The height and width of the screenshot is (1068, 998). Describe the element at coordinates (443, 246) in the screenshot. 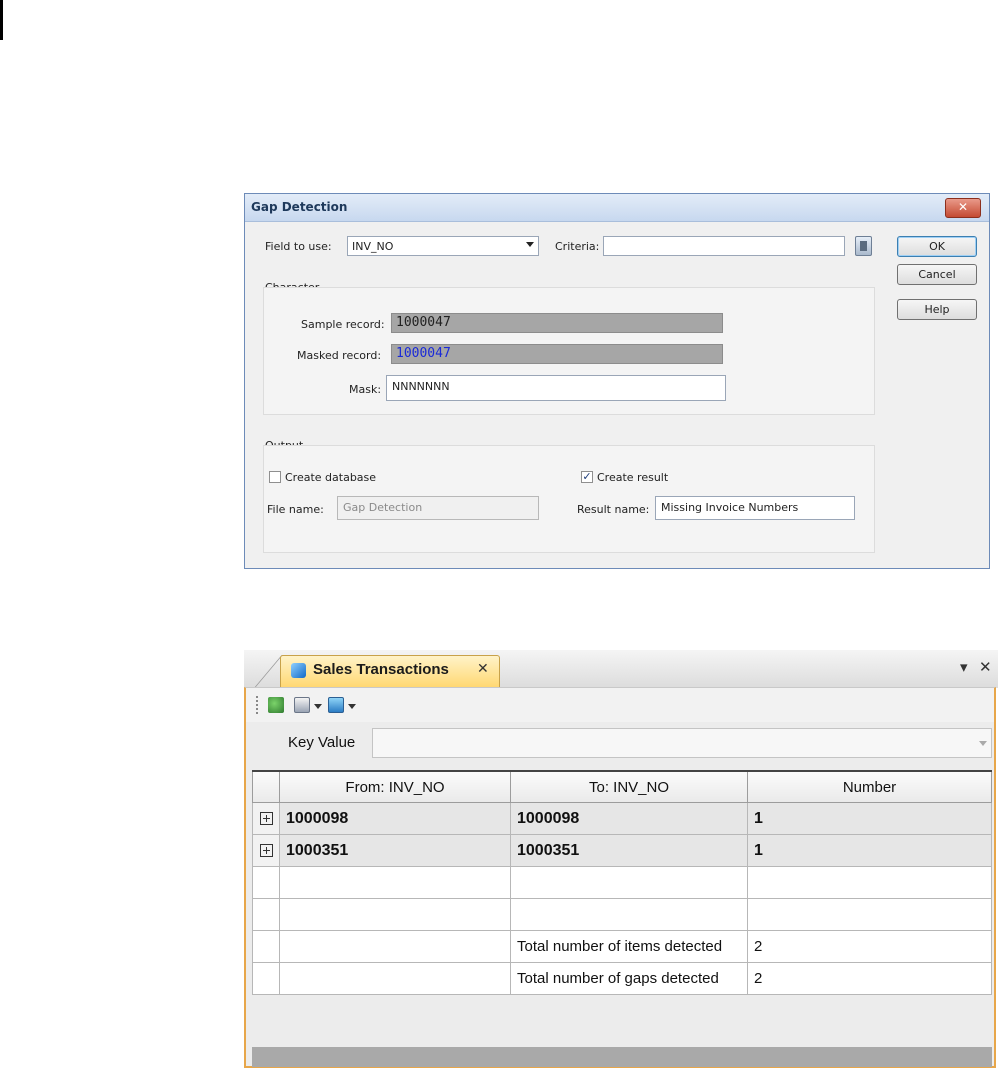

I see `field-to-use-select: INV_NO` at that location.